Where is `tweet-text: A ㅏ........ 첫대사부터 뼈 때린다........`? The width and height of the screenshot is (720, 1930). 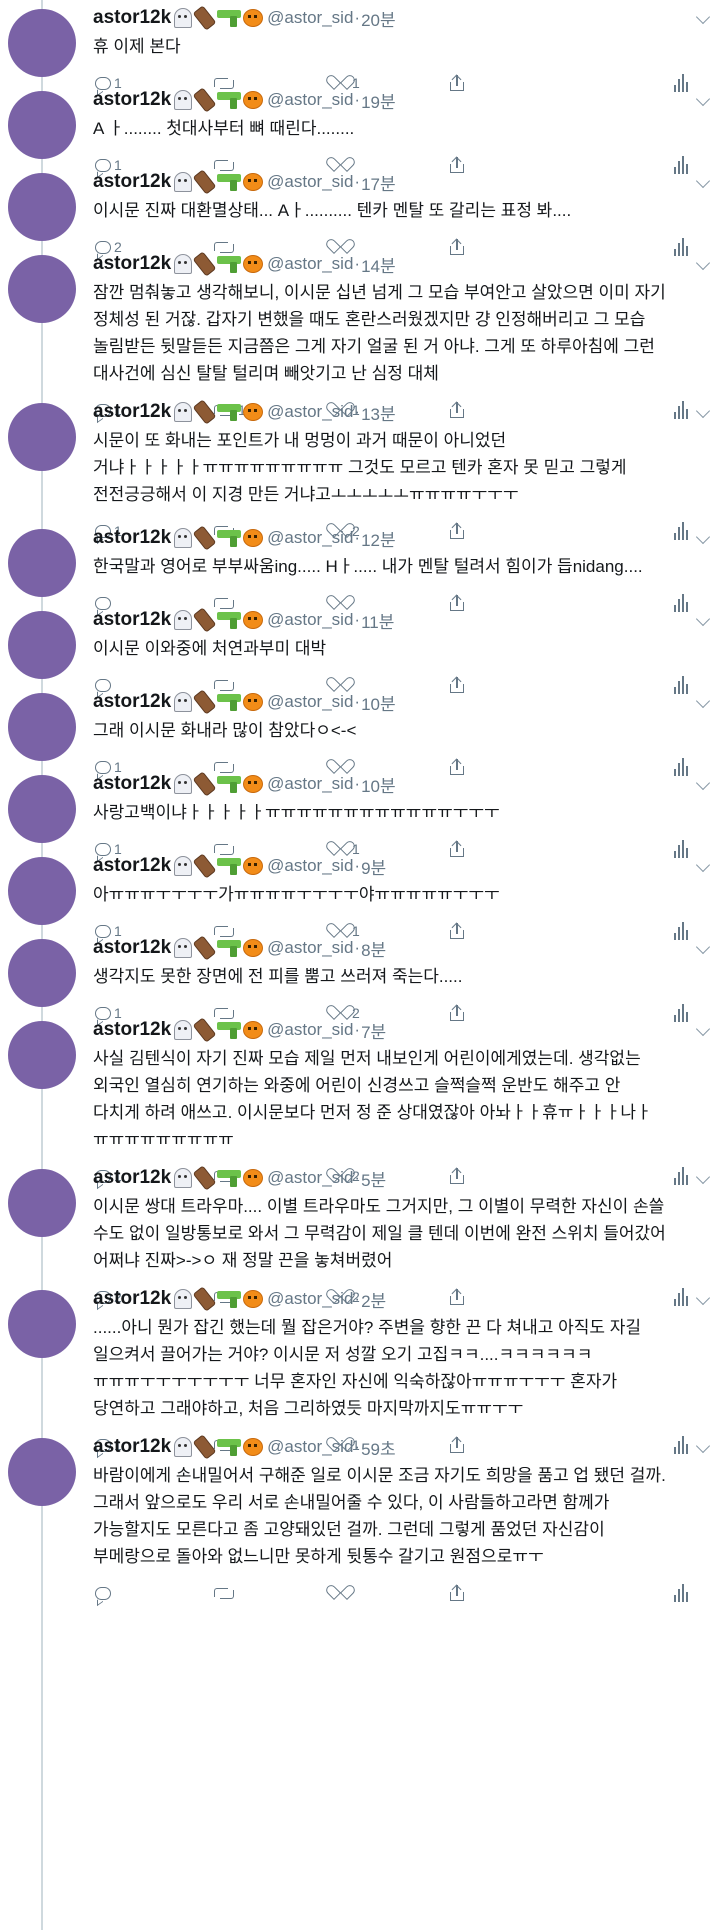
tweet-text: A ㅏ........ 첫대사부터 뼈 때린다........ is located at coordinates (224, 128).